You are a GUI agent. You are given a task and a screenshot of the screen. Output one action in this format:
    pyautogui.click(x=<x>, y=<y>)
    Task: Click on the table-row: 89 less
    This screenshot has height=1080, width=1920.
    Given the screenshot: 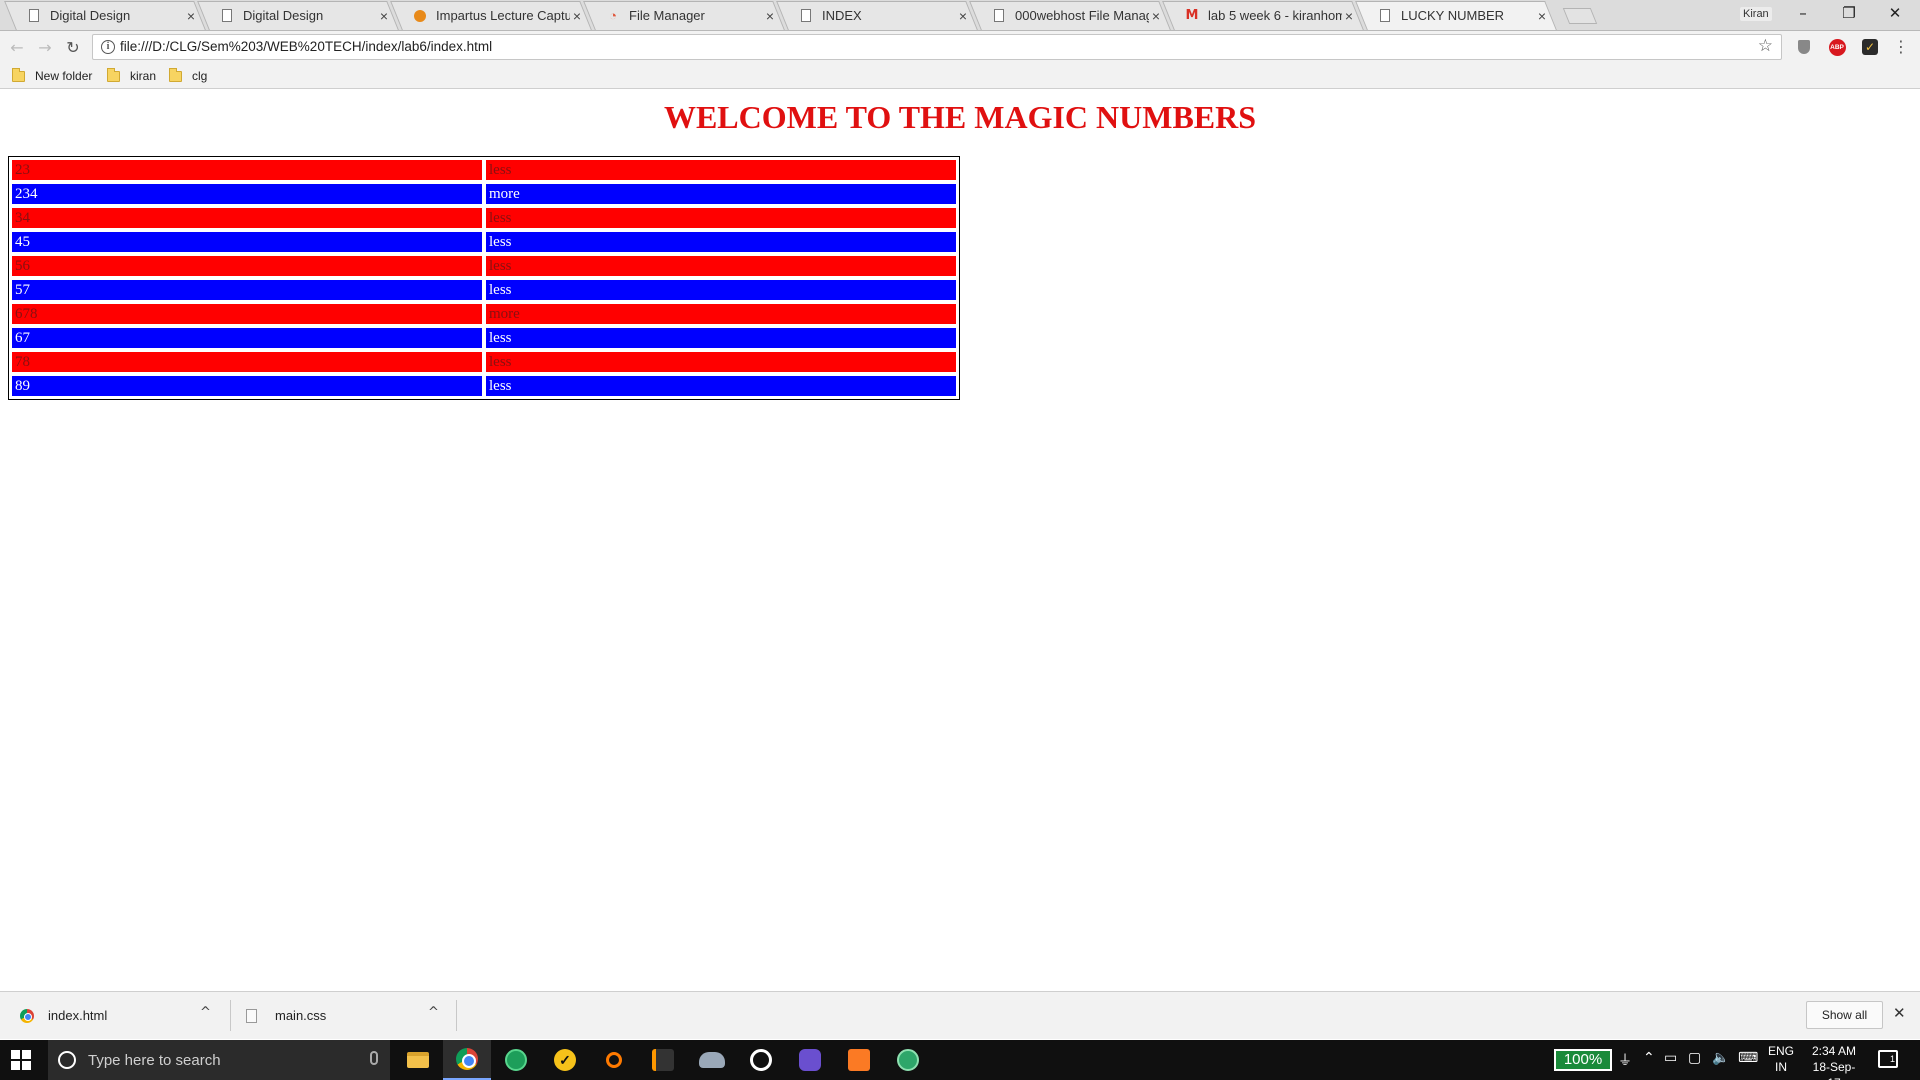 What is the action you would take?
    pyautogui.click(x=484, y=386)
    